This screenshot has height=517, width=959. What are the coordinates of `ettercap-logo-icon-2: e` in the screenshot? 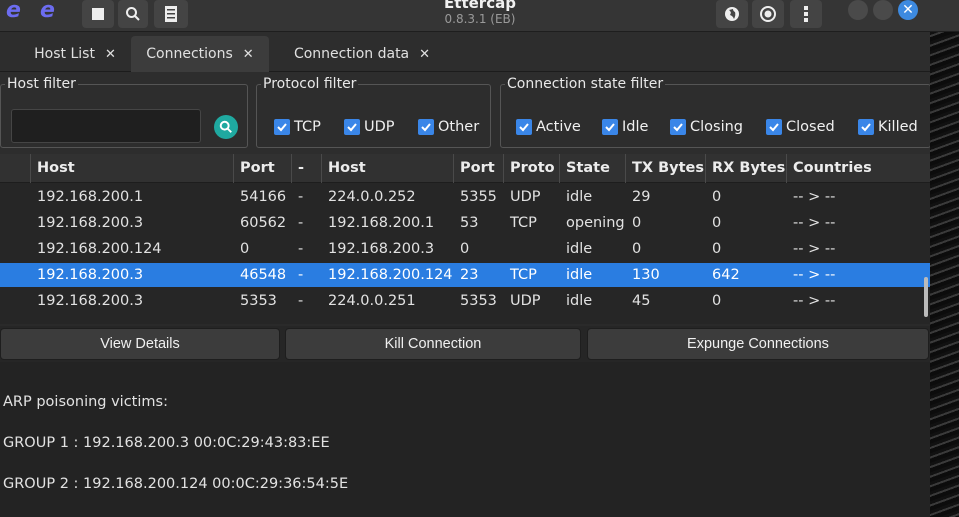 It's located at (47, 11).